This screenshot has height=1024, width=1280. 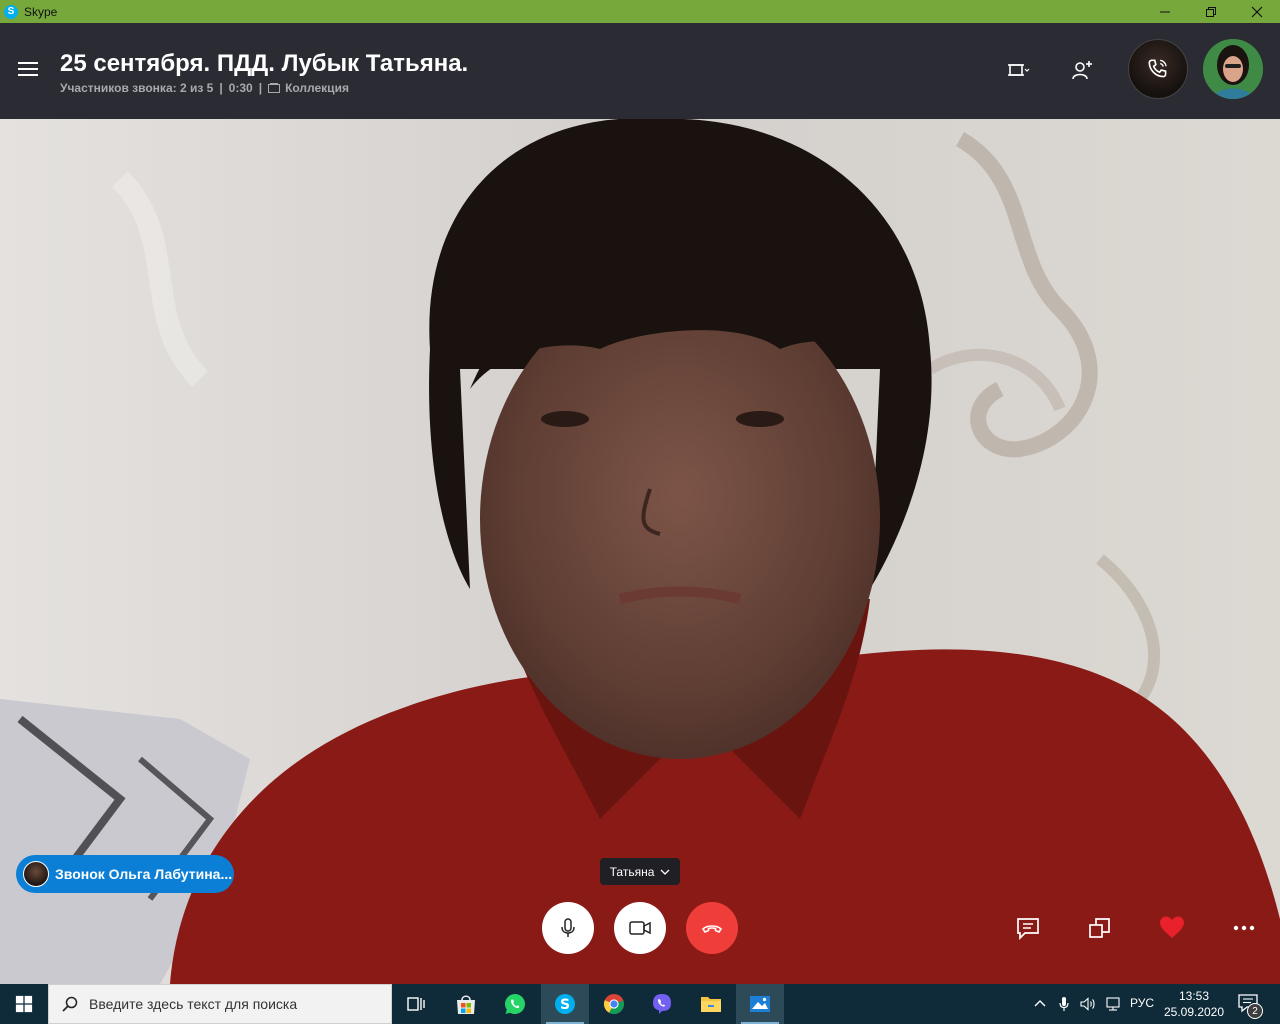 I want to click on speaker-name: Татьяна, so click(x=632, y=871).